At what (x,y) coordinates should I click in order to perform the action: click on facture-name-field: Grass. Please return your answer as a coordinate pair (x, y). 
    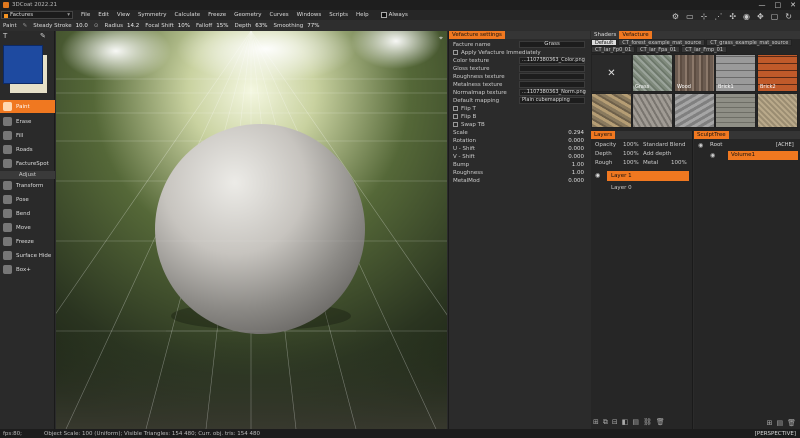
    Looking at the image, I should click on (552, 44).